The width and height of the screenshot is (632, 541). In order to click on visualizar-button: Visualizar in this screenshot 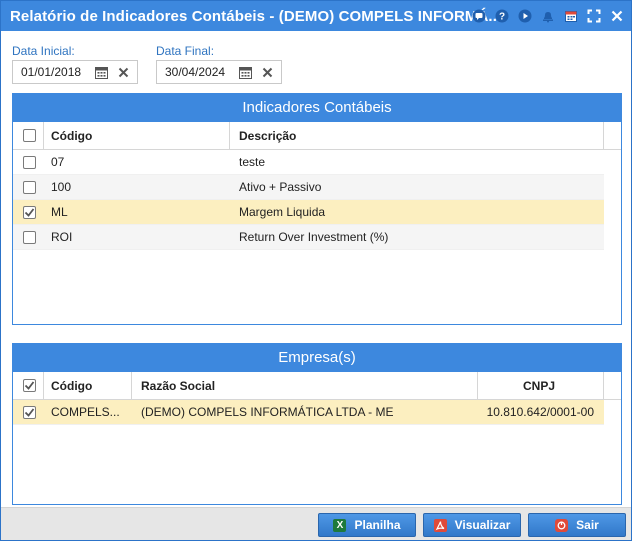, I will do `click(472, 525)`.